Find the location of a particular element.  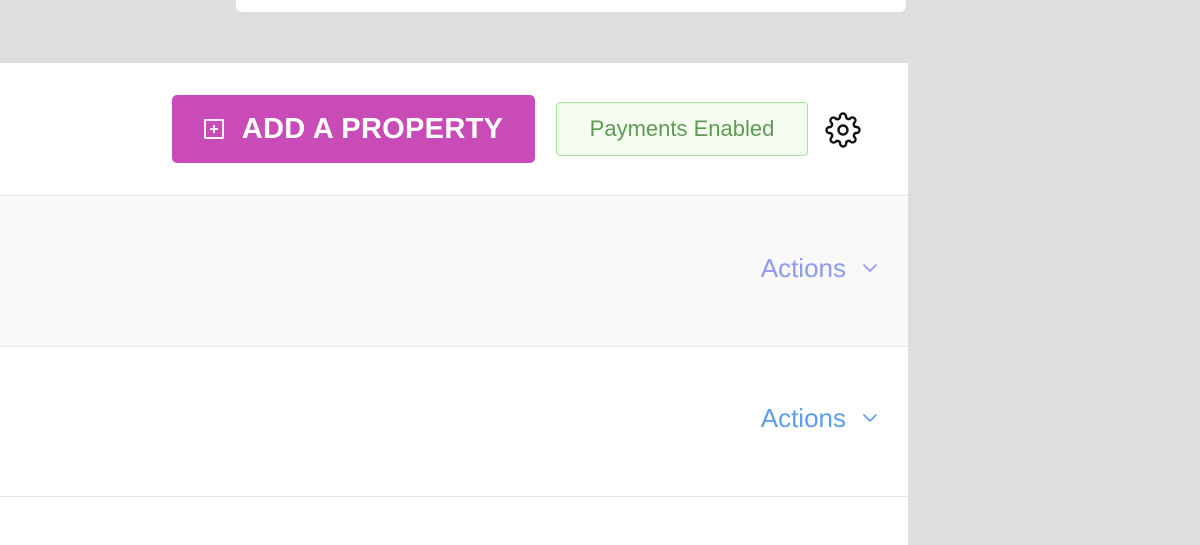

add-property-label: ADD A PROPERTY is located at coordinates (372, 128).